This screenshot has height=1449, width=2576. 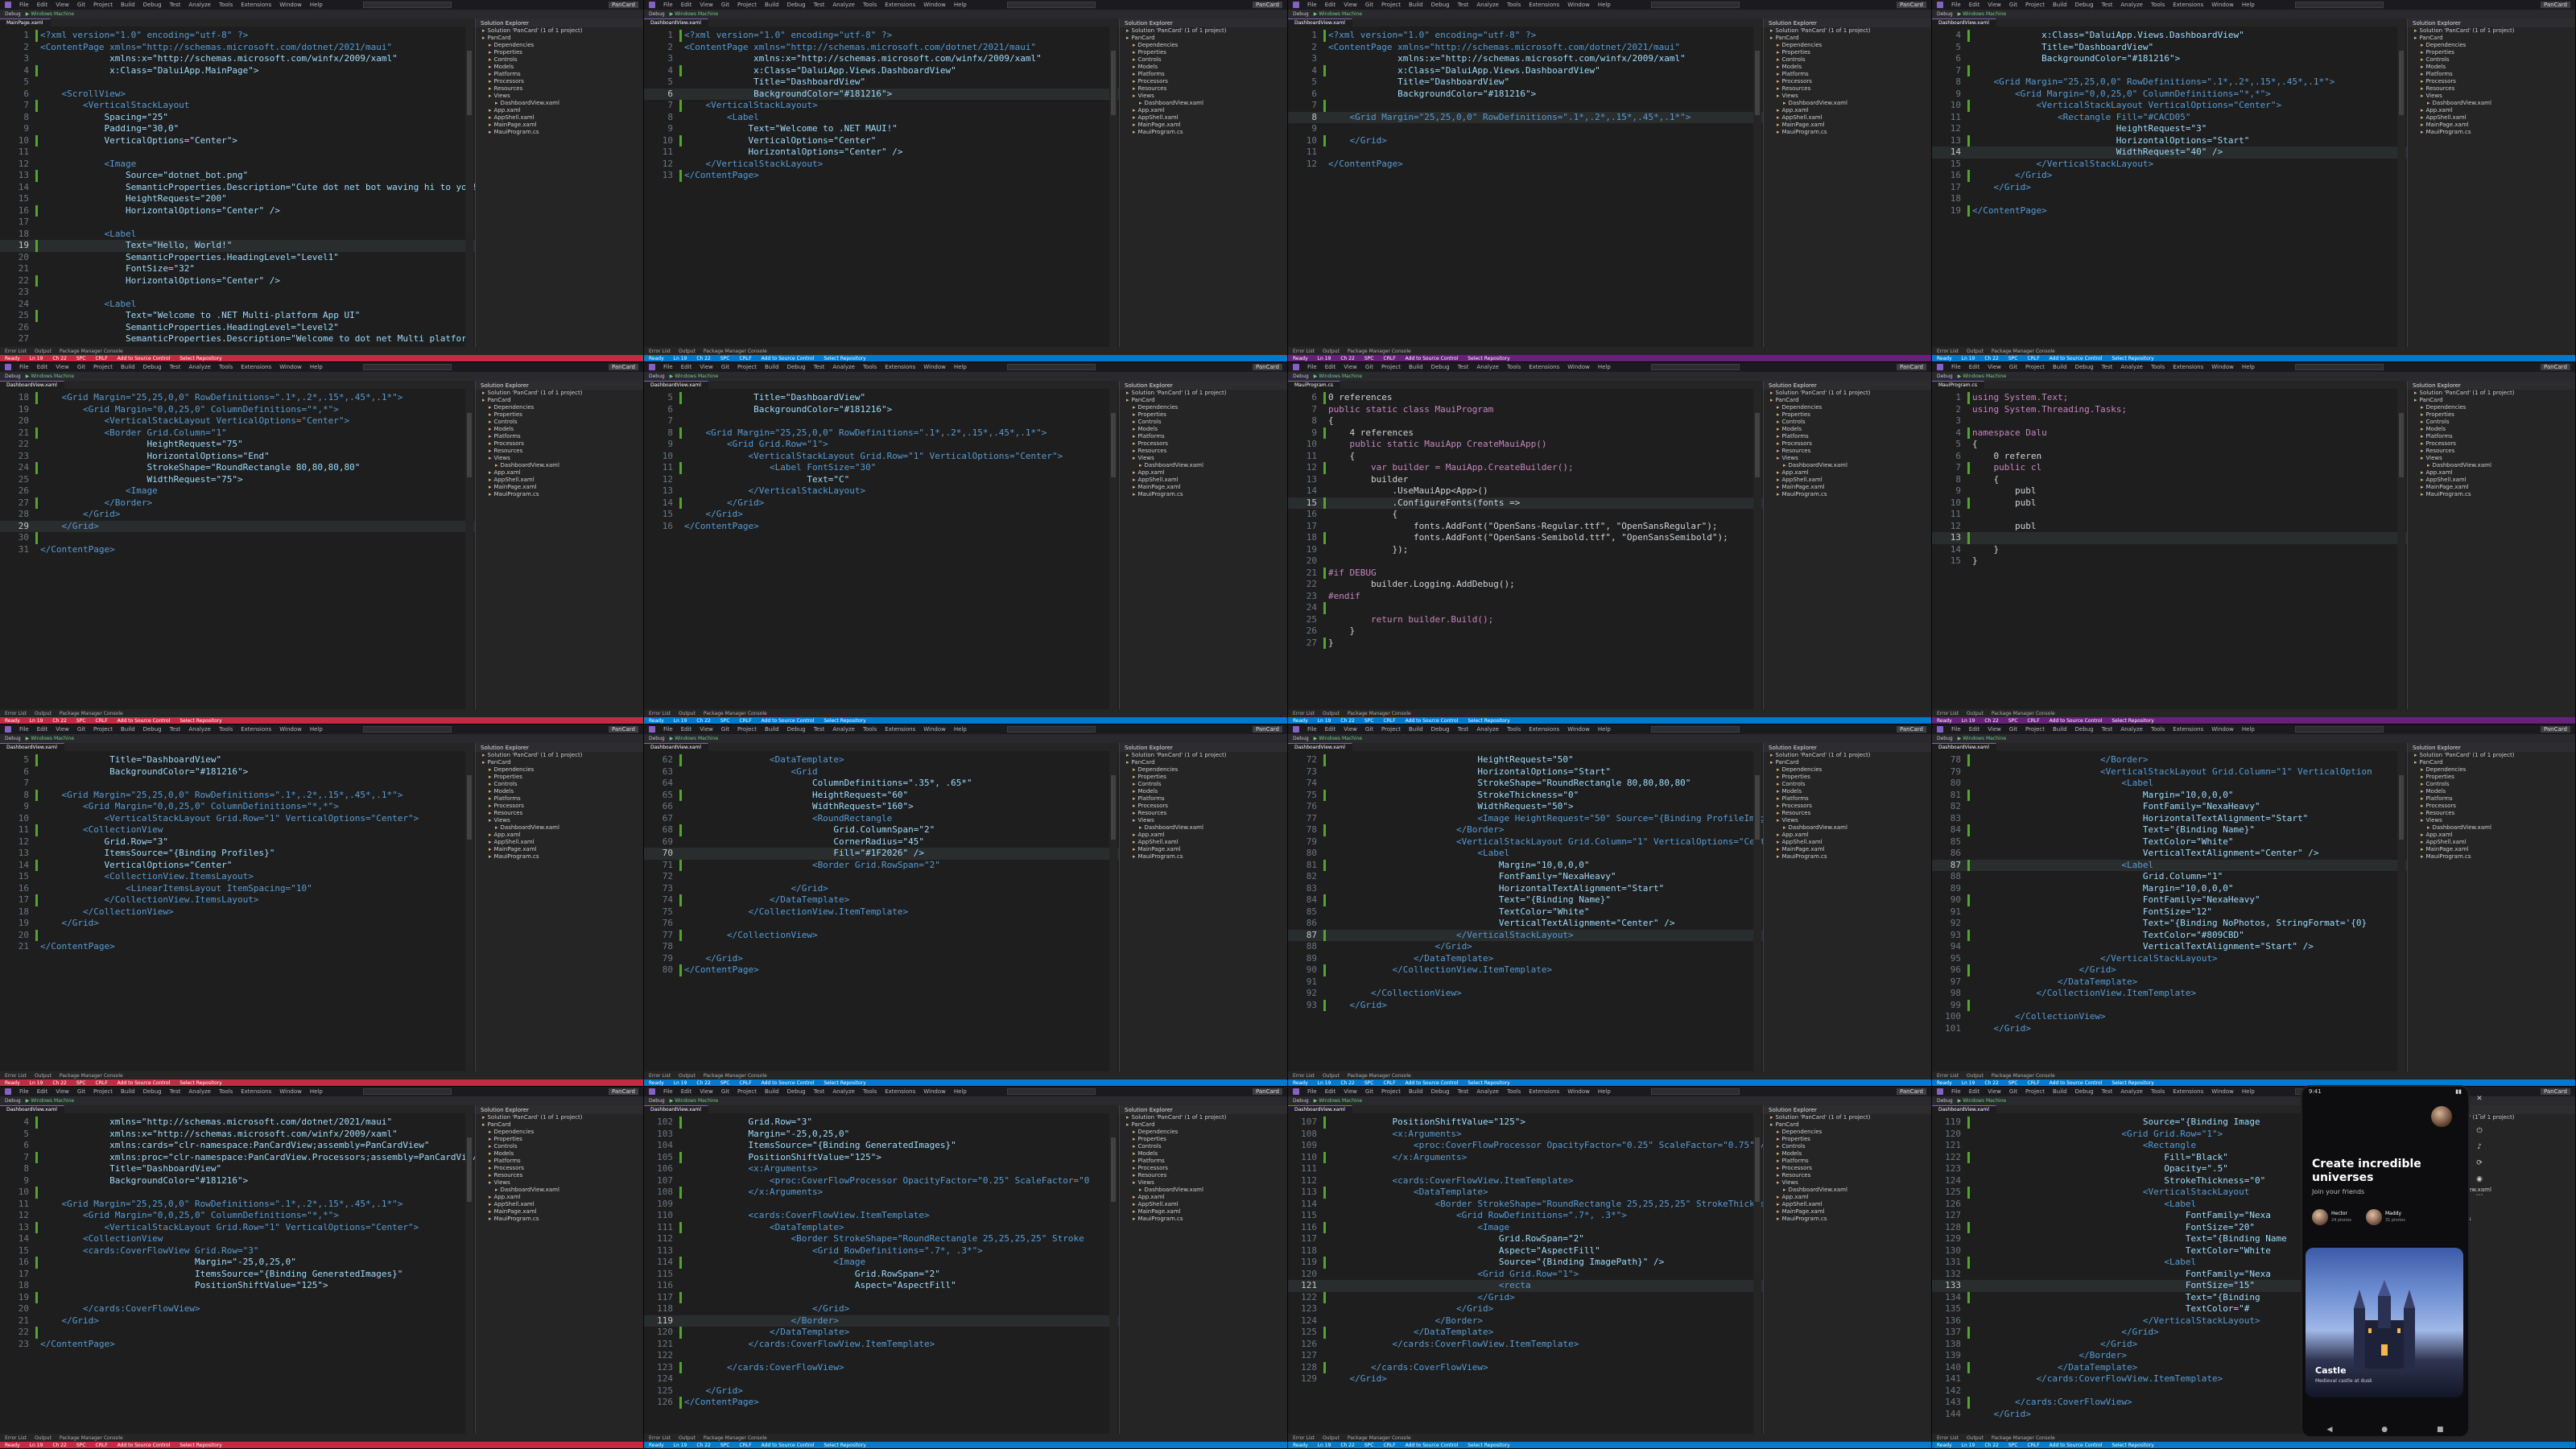 I want to click on tree-item: ▸Solution 'PanCard' (1 of 1 project), so click(x=2491, y=31).